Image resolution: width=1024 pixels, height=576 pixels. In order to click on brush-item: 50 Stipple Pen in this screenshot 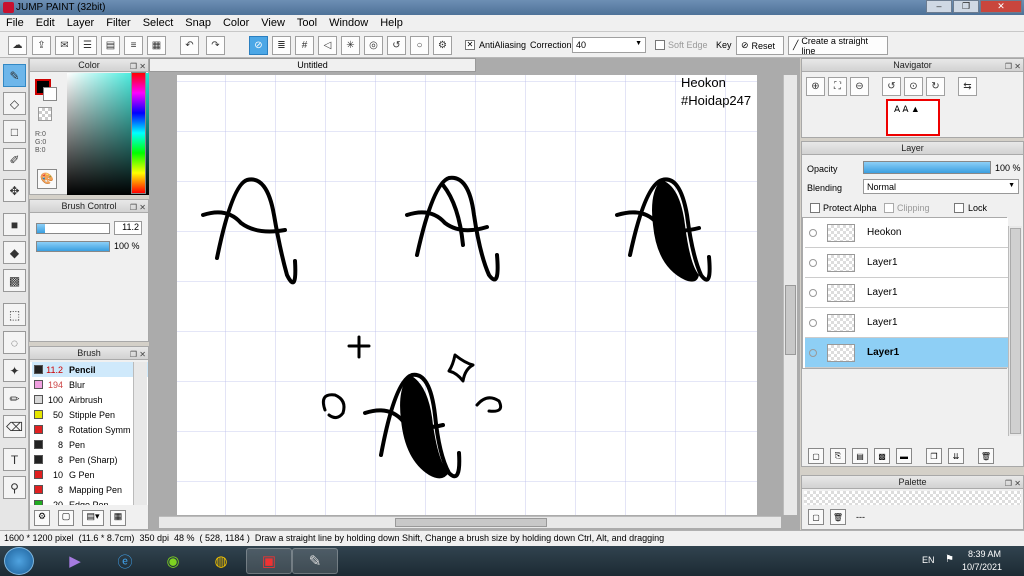, I will do `click(90, 414)`.